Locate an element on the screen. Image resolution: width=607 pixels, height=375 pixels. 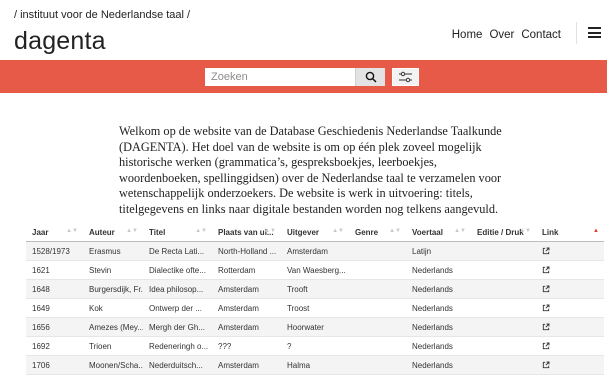
cell-uitgever: ? is located at coordinates (315, 346).